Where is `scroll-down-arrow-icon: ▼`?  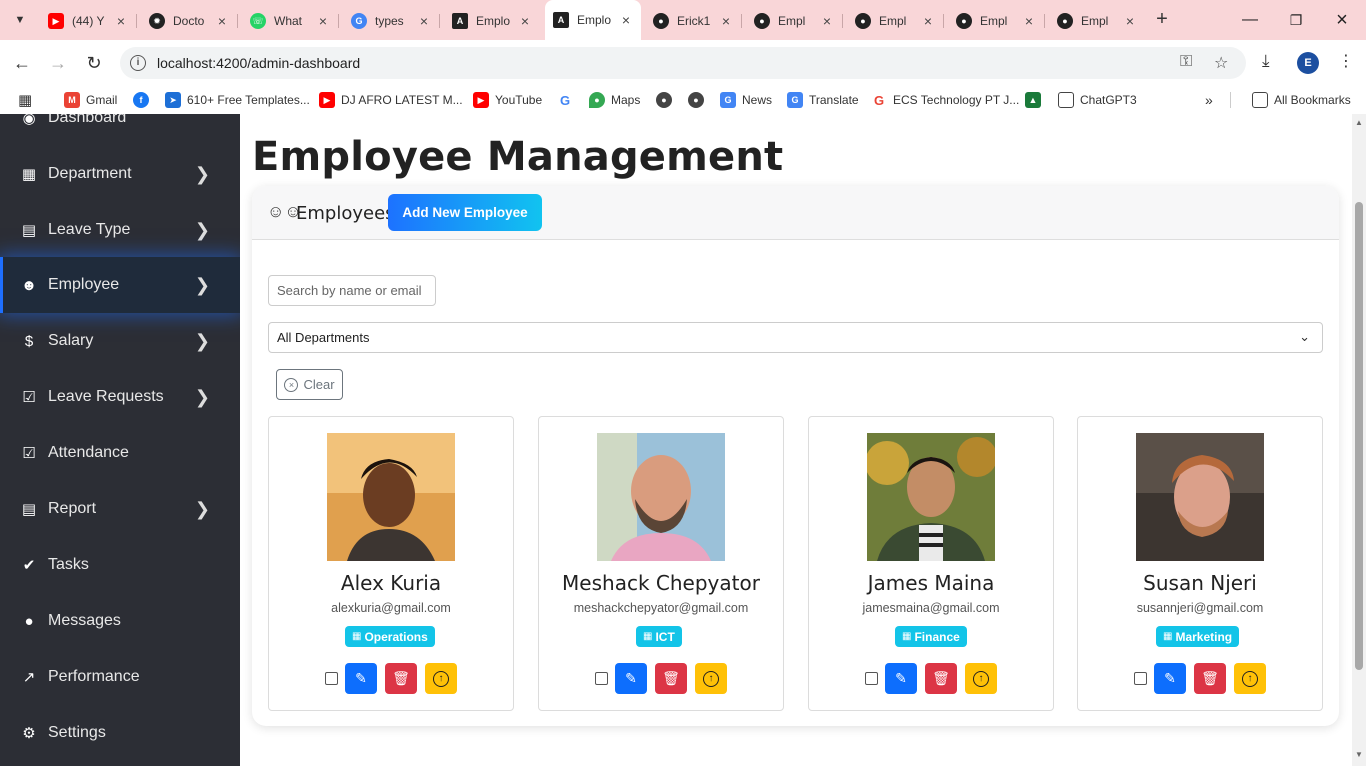 scroll-down-arrow-icon: ▼ is located at coordinates (1359, 754).